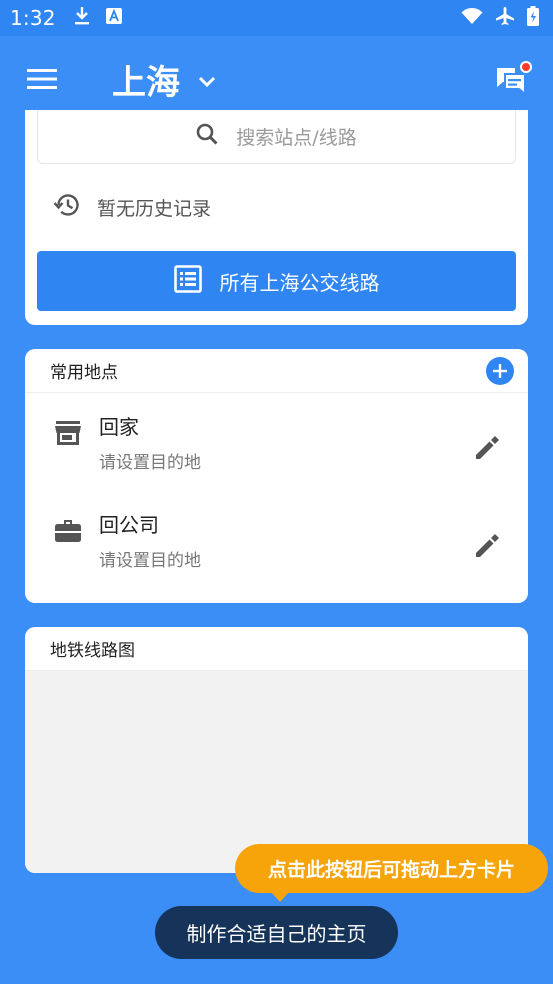  I want to click on plus-icon, so click(500, 370).